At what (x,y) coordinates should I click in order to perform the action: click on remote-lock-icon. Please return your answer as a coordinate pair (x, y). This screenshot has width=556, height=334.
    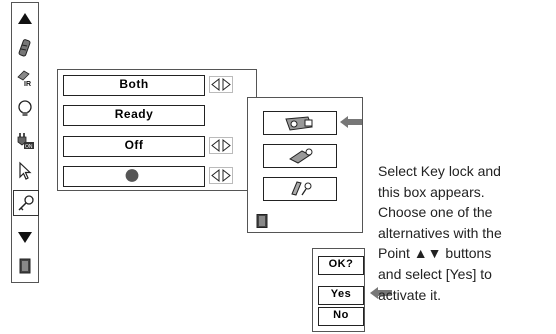
    Looking at the image, I should click on (301, 156).